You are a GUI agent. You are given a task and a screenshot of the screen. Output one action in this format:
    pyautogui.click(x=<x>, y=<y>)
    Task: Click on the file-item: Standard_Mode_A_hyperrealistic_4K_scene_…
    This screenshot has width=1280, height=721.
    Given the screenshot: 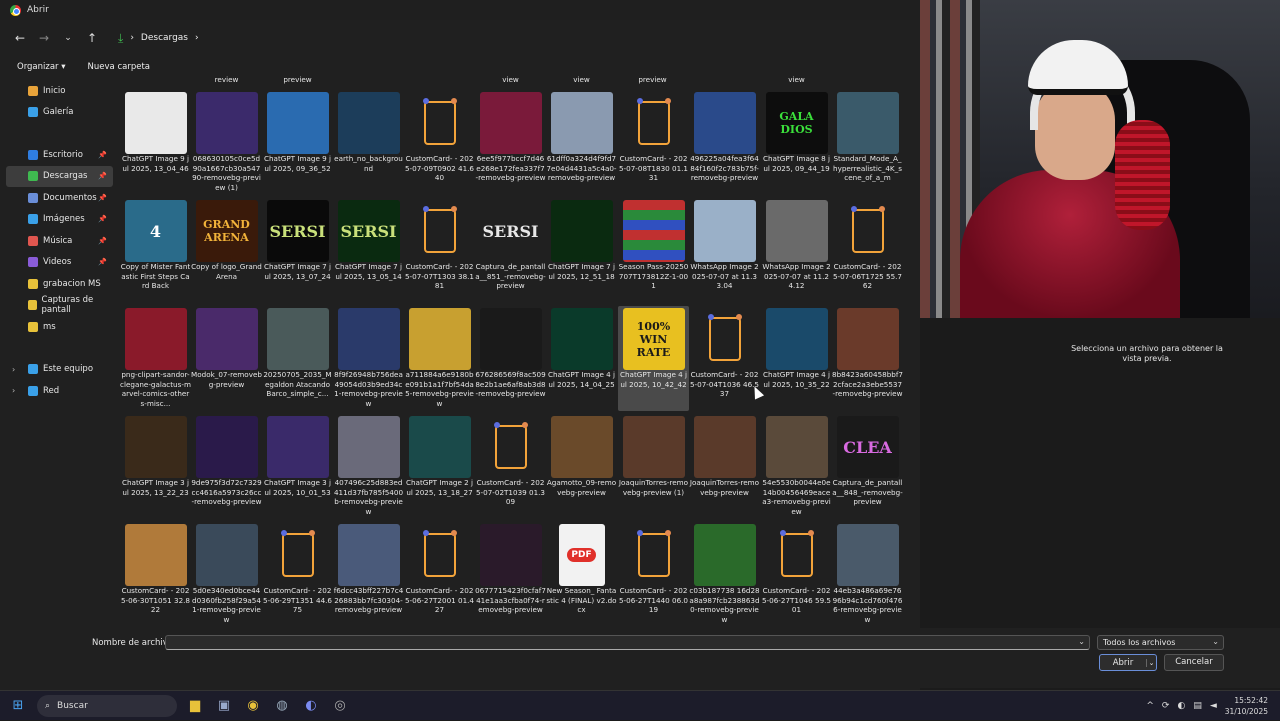 What is the action you would take?
    pyautogui.click(x=867, y=142)
    